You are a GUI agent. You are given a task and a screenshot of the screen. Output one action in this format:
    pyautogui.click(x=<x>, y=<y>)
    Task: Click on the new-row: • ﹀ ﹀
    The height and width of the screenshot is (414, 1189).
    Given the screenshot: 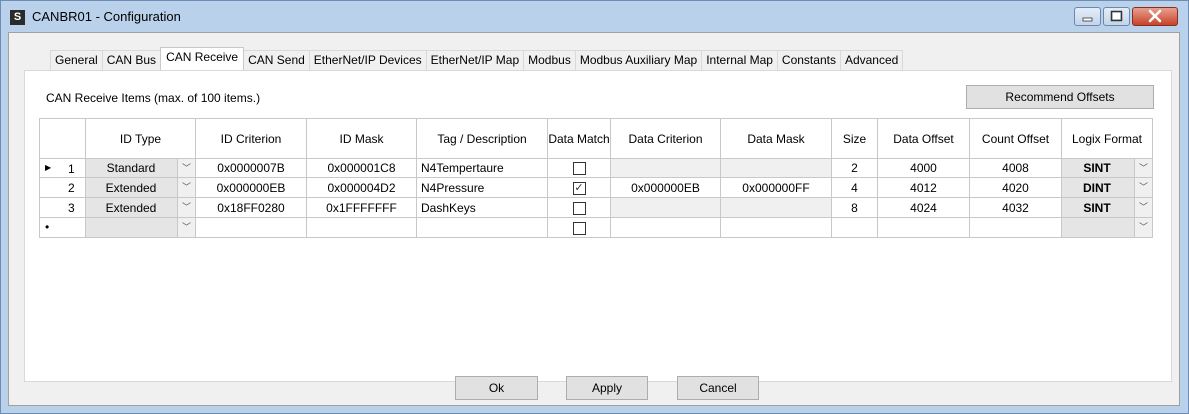 What is the action you would take?
    pyautogui.click(x=596, y=227)
    